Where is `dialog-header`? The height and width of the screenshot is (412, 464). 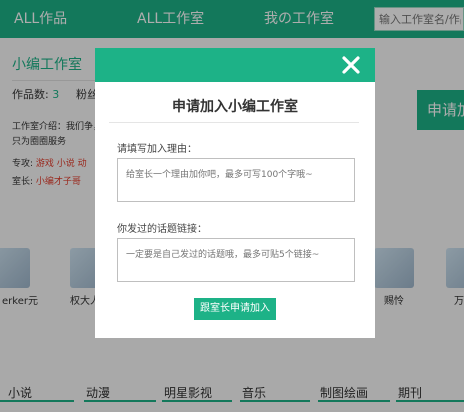
dialog-header is located at coordinates (235, 65).